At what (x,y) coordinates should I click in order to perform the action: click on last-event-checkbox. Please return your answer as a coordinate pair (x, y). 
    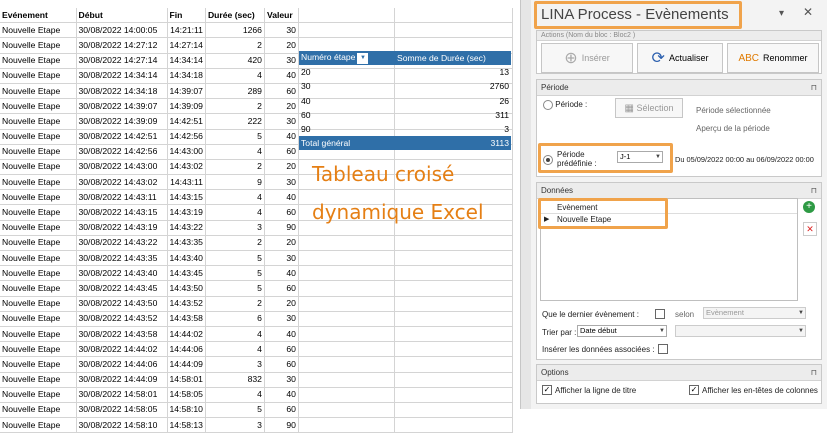
    Looking at the image, I should click on (660, 314).